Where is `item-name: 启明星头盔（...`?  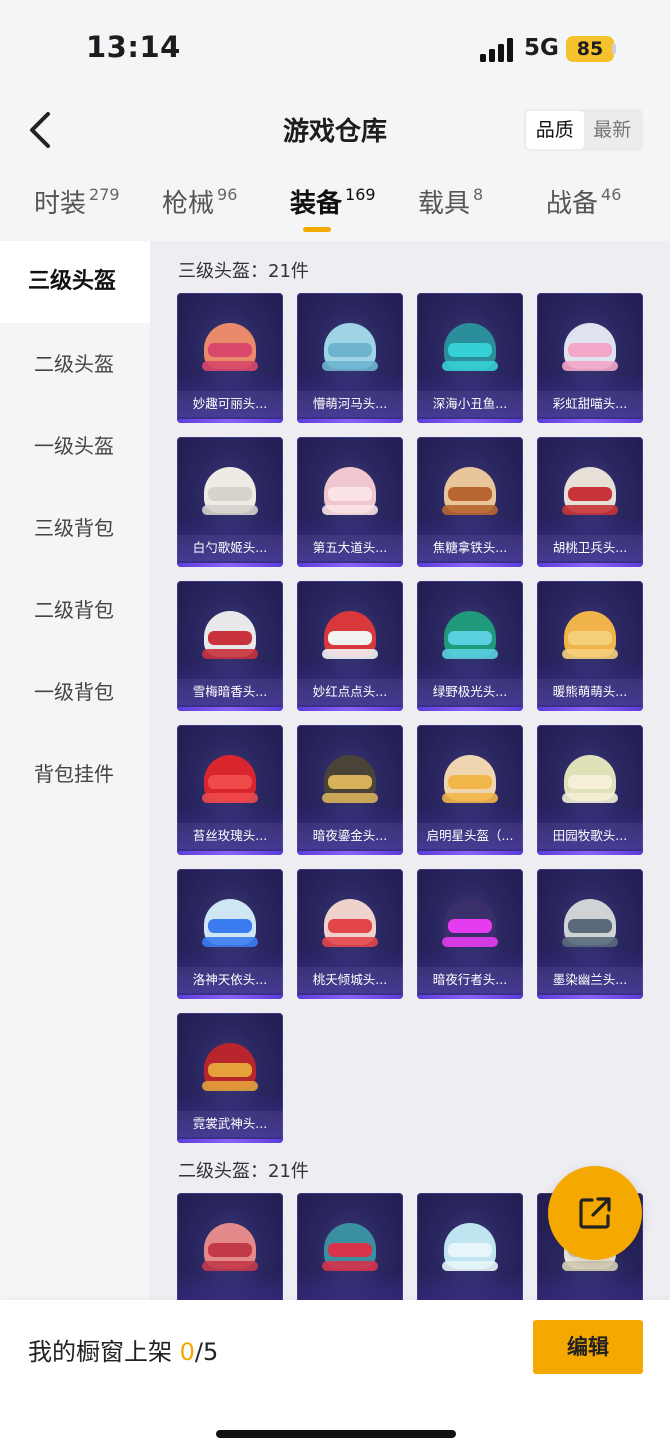
item-name: 启明星头盔（... is located at coordinates (470, 836).